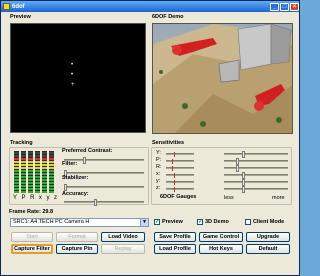 The width and height of the screenshot is (320, 276). What do you see at coordinates (159, 167) in the screenshot?
I see `sens-label-r: R:` at bounding box center [159, 167].